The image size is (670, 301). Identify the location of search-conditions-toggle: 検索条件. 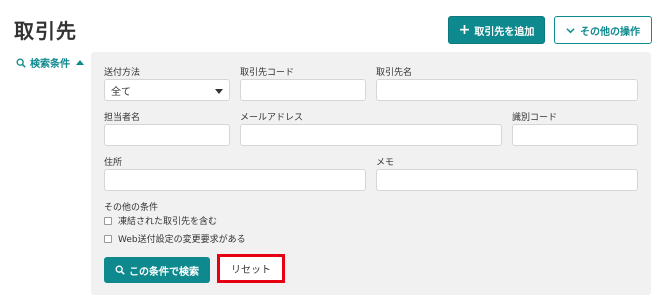
(50, 62).